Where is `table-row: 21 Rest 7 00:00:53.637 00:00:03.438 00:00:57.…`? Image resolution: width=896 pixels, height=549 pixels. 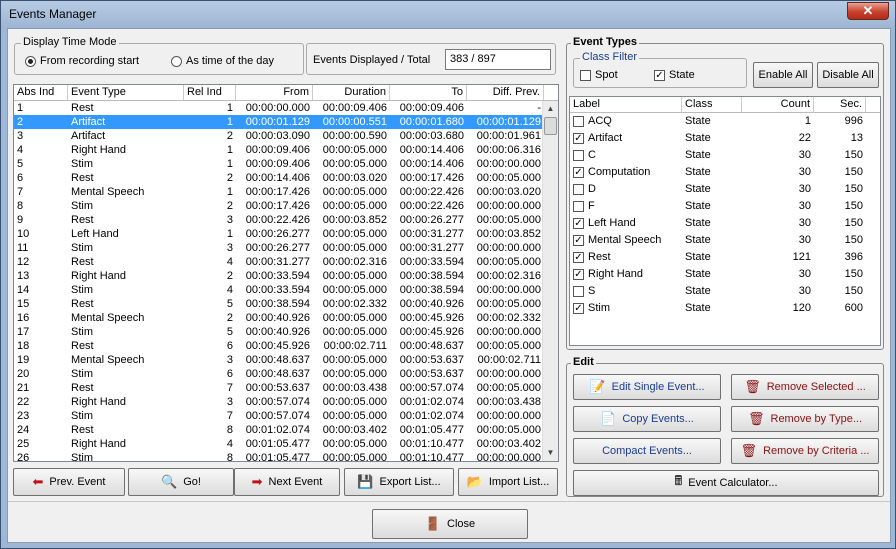
table-row: 21 Rest 7 00:00:53.637 00:00:03.438 00:00:57.… is located at coordinates (286, 388).